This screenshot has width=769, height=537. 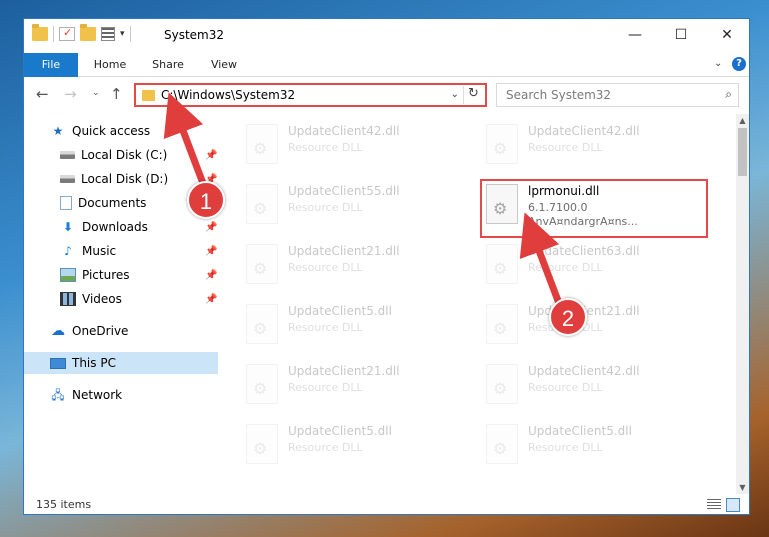 I want to click on details-view-icon, so click(x=714, y=505).